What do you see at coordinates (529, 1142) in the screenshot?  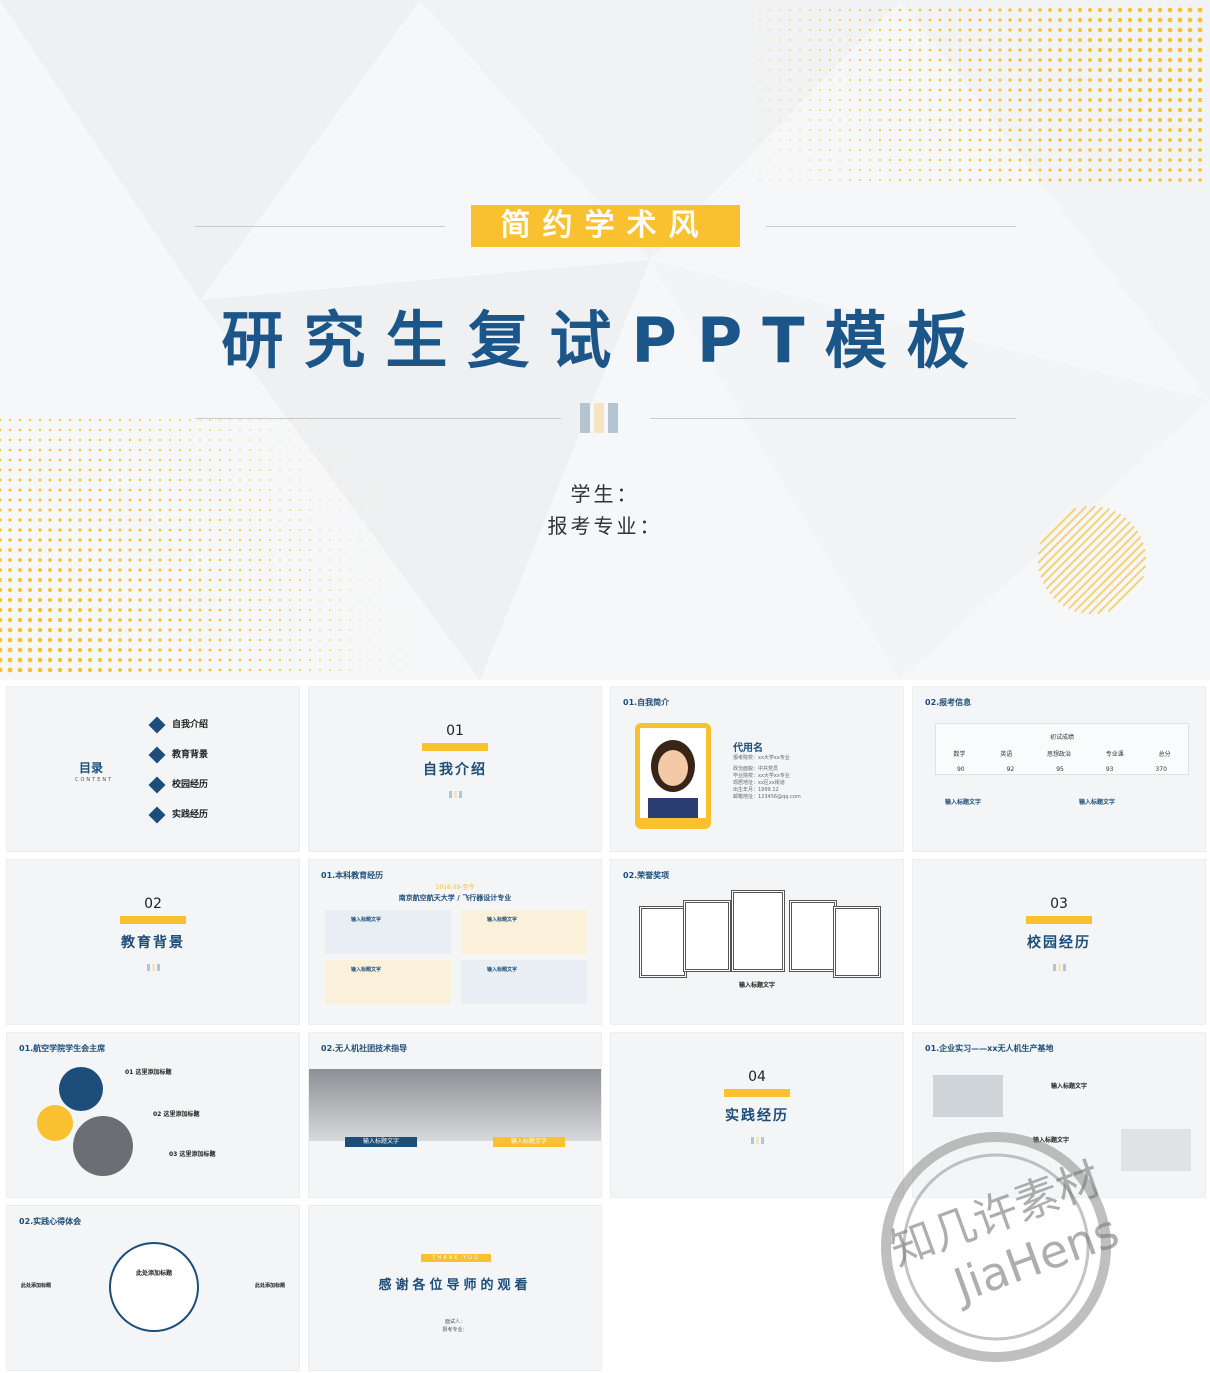 I see `campus2-label-b: 输入标题文字` at bounding box center [529, 1142].